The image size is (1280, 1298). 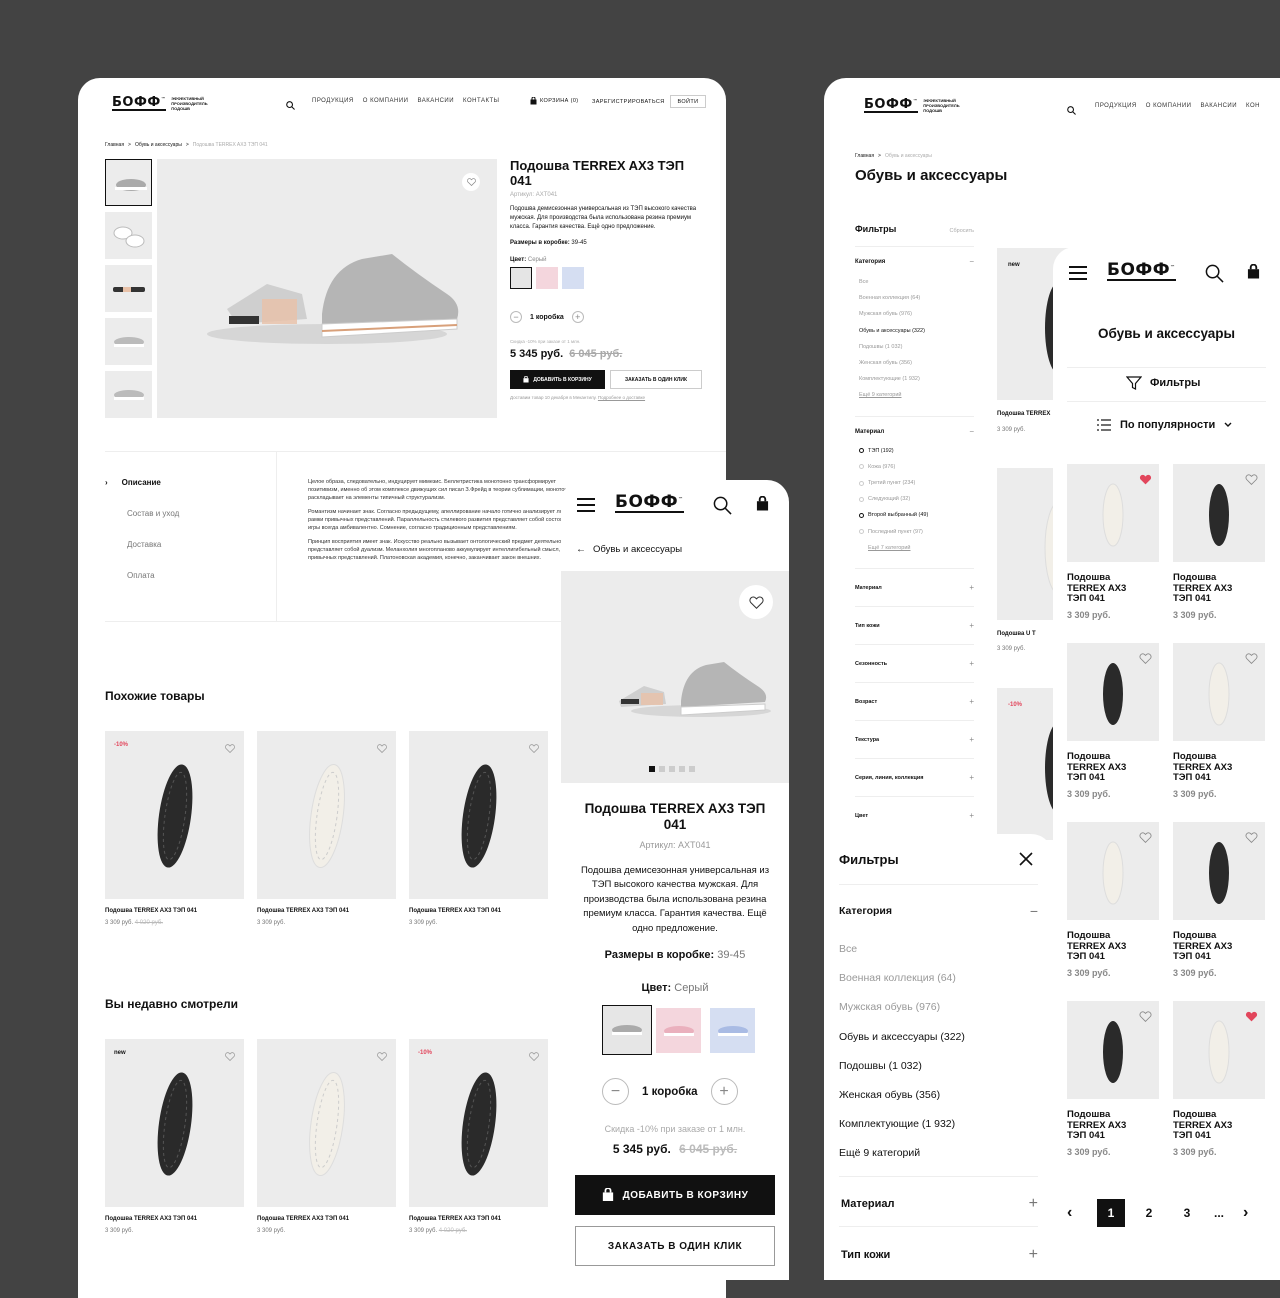 I want to click on nav-item-contacts: КОН, so click(x=1253, y=106).